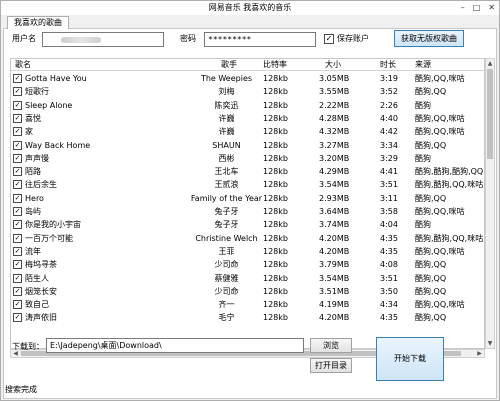 This screenshot has width=500, height=401. I want to click on song-title: Hero, so click(34, 198).